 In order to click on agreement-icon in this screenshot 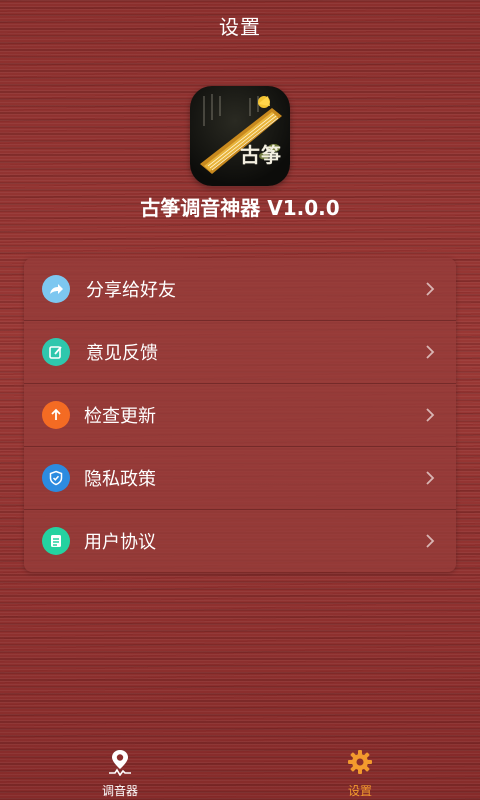, I will do `click(56, 541)`.